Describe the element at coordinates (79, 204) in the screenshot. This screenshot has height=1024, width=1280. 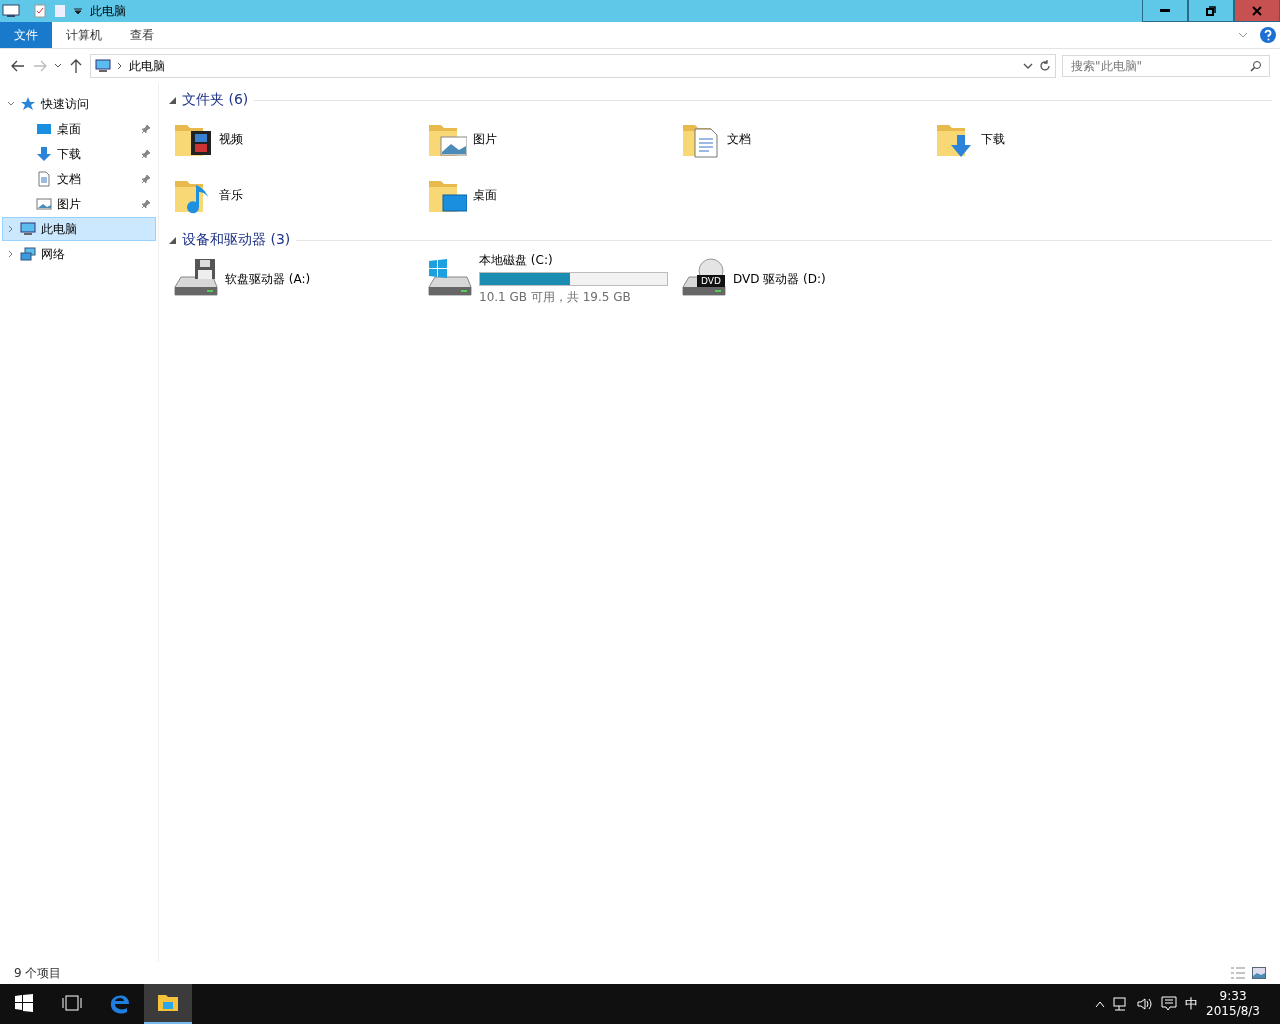
I see `nav-item: 图片` at that location.